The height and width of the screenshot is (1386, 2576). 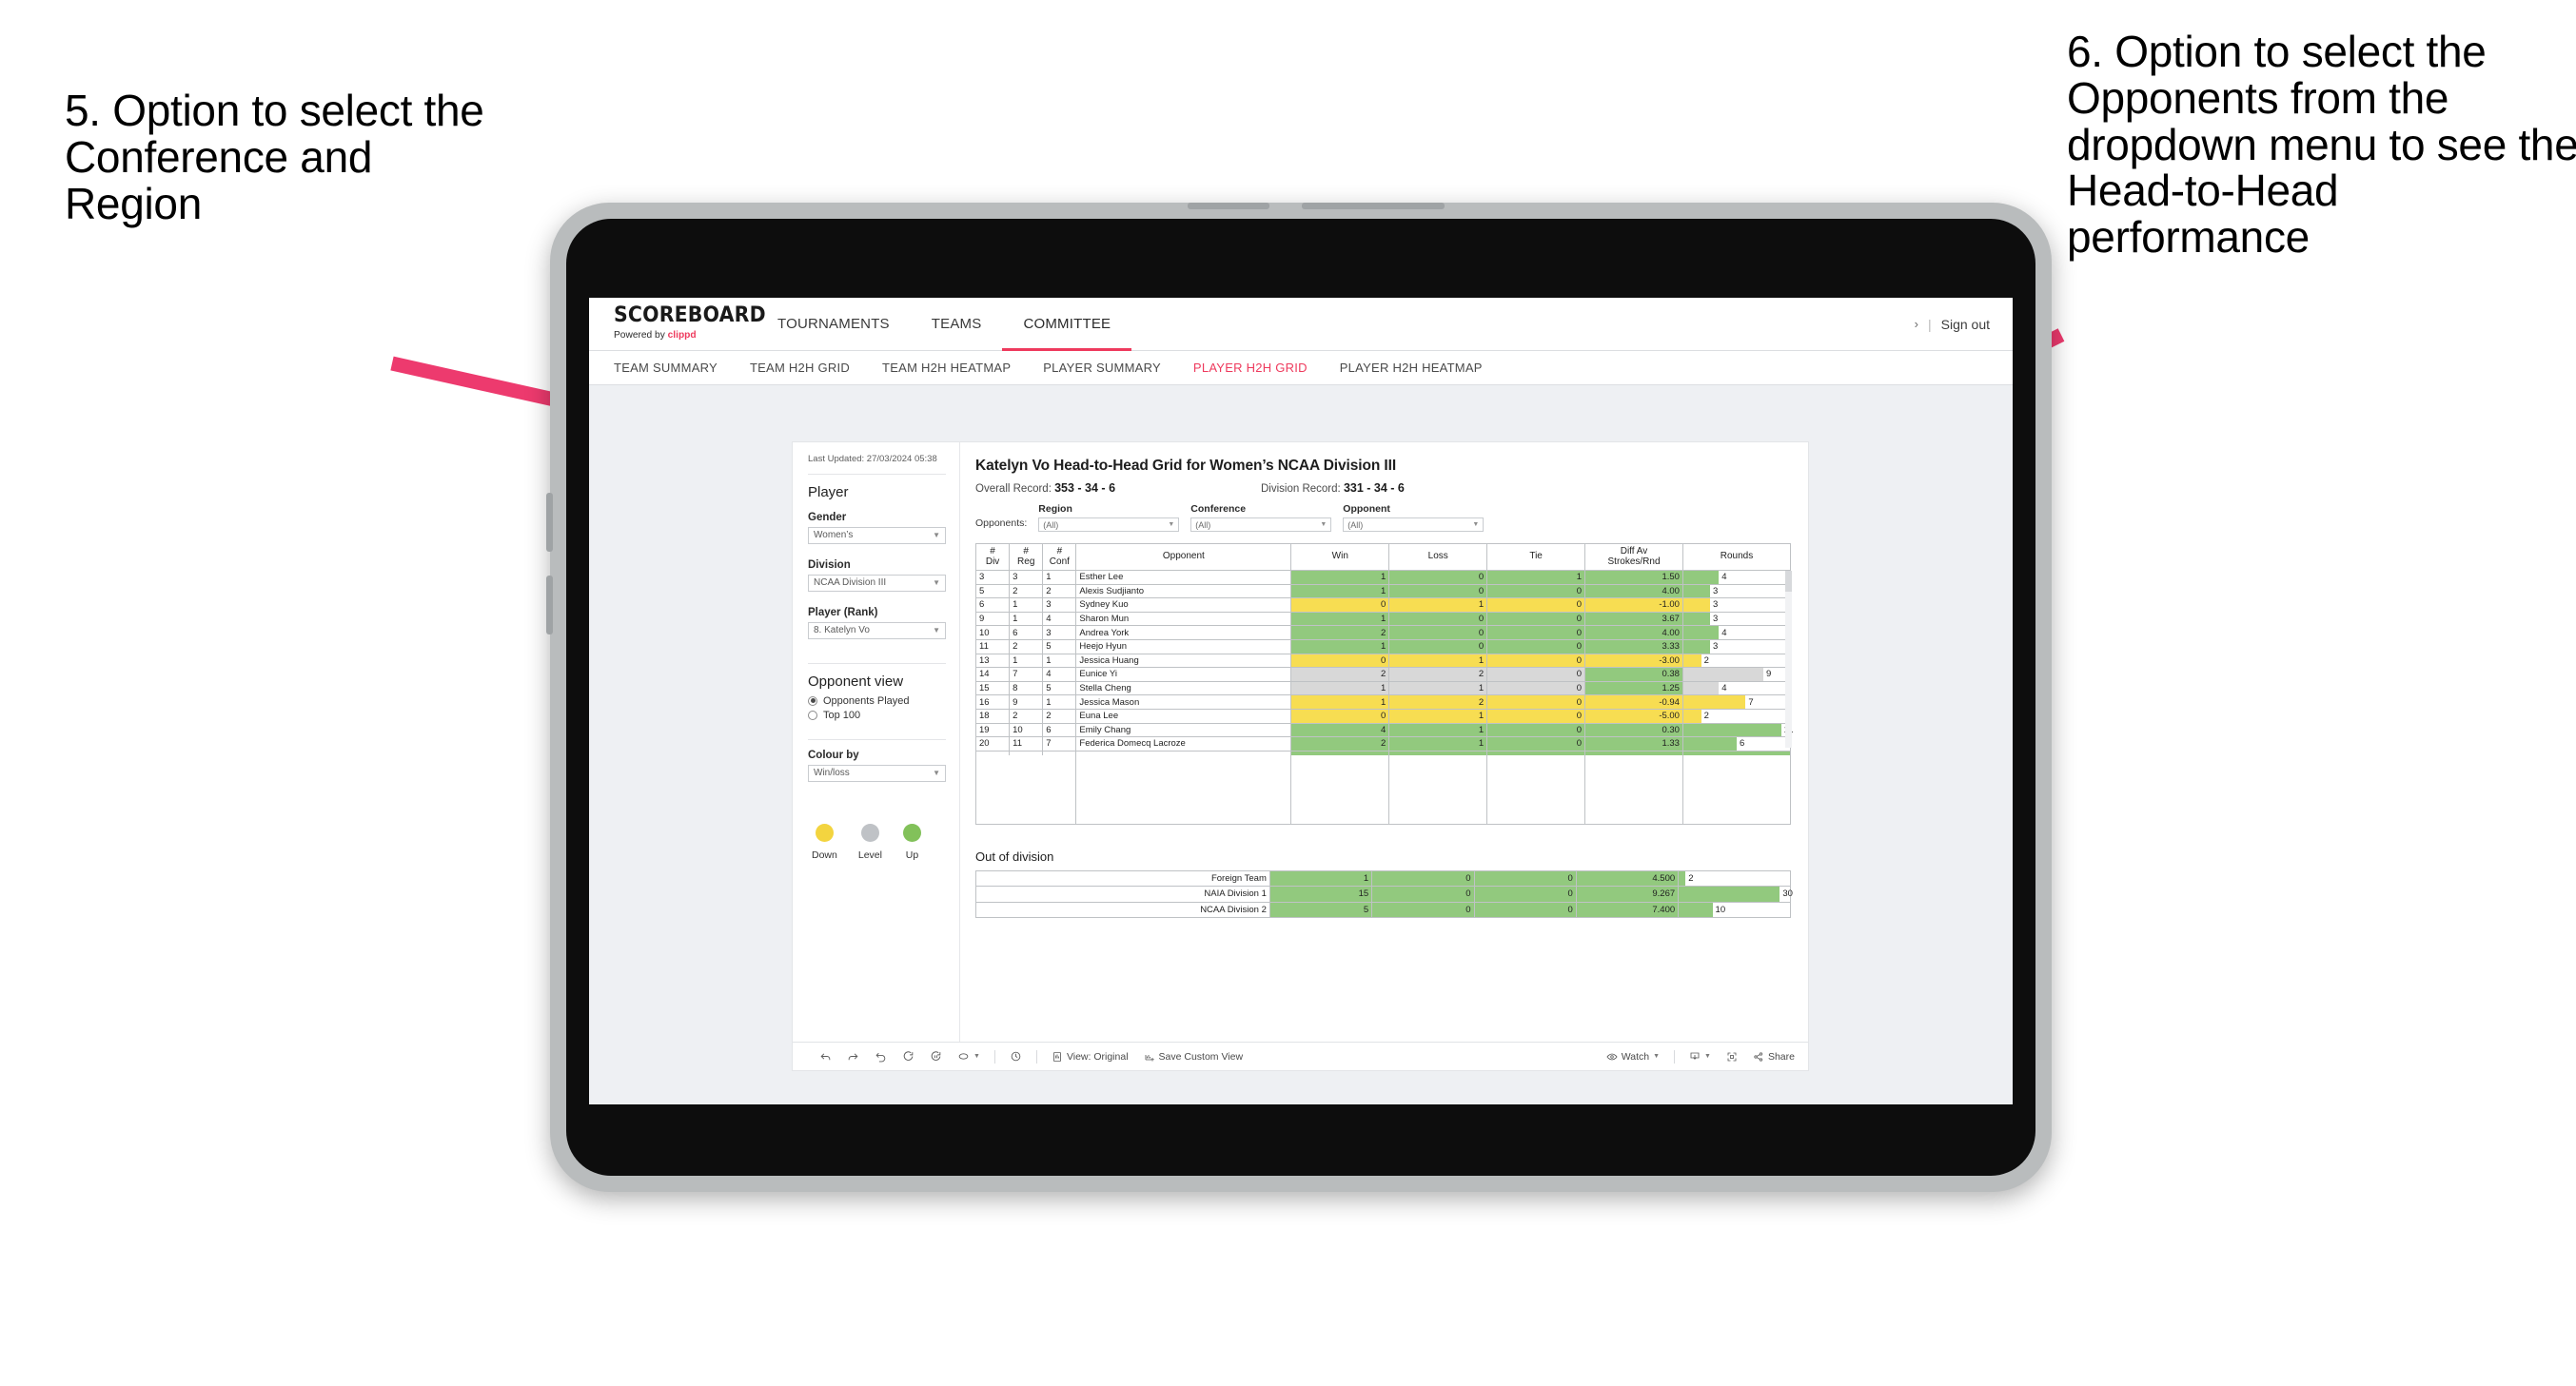 What do you see at coordinates (1965, 324) in the screenshot?
I see `sign-out-link: Sign out` at bounding box center [1965, 324].